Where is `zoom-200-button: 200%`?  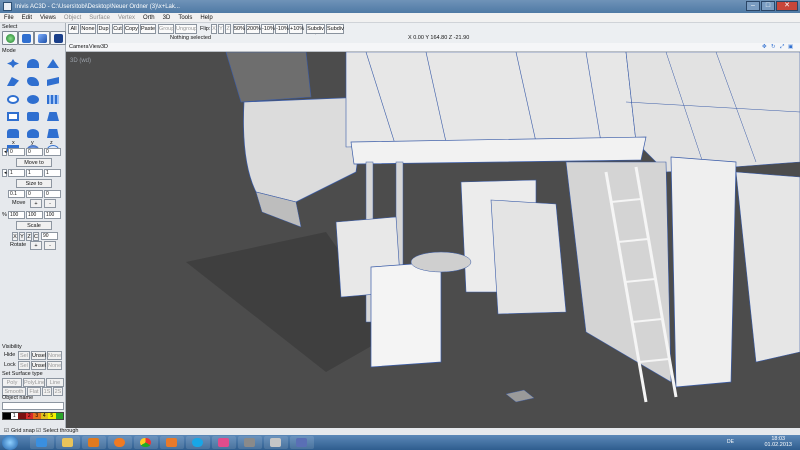 zoom-200-button: 200% is located at coordinates (253, 29).